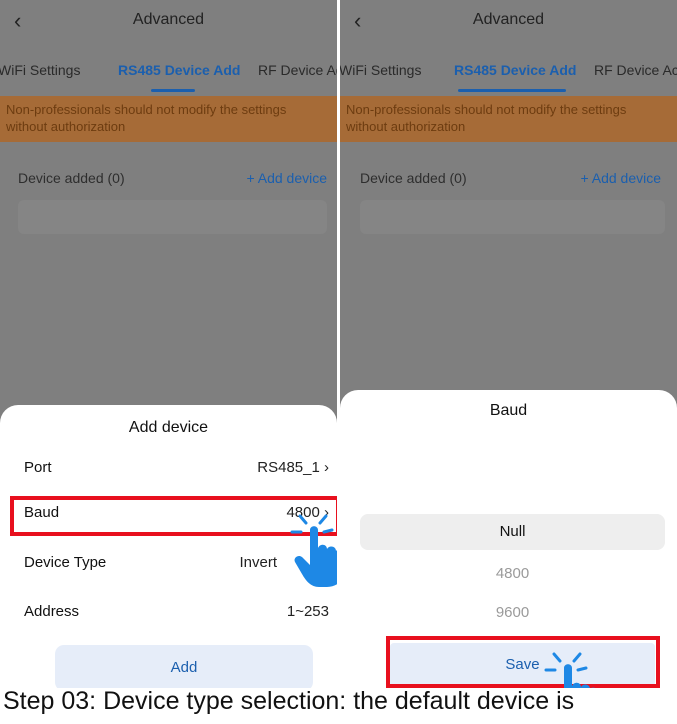 The image size is (677, 724). Describe the element at coordinates (65, 562) in the screenshot. I see `device-type-label: Device Type` at that location.